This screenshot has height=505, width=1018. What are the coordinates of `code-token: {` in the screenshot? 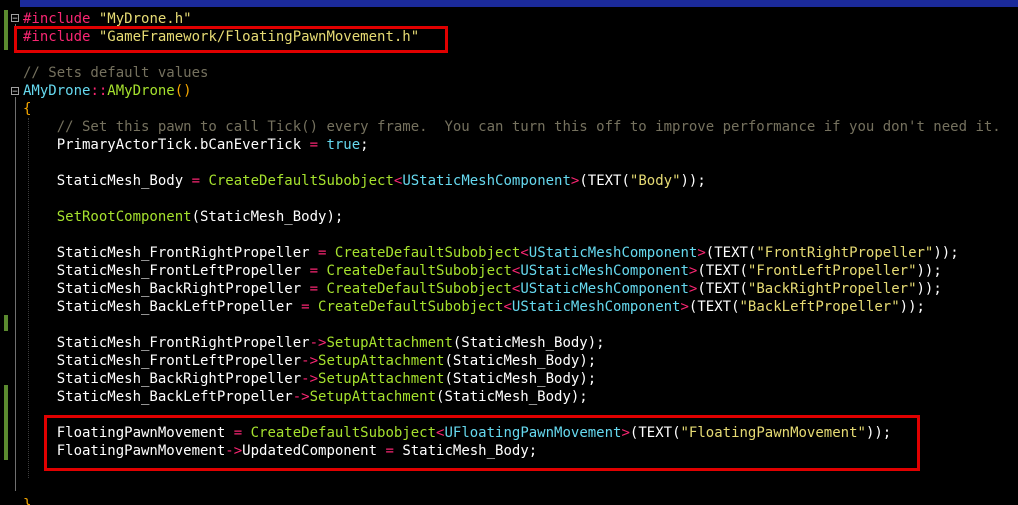 It's located at (27, 109).